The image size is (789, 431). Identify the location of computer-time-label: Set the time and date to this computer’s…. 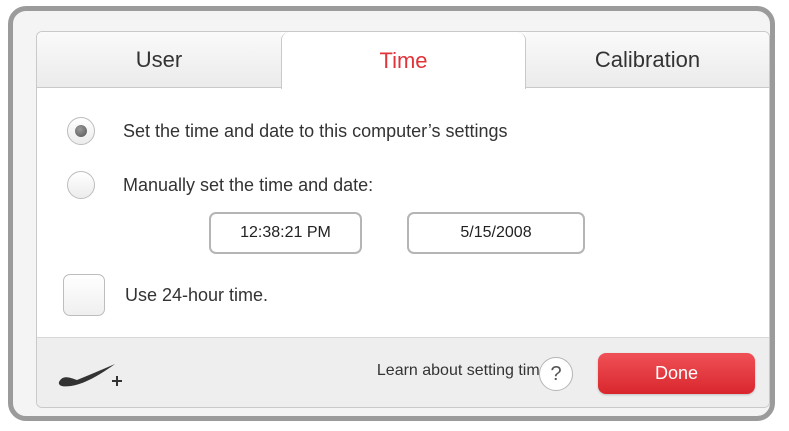
(315, 130).